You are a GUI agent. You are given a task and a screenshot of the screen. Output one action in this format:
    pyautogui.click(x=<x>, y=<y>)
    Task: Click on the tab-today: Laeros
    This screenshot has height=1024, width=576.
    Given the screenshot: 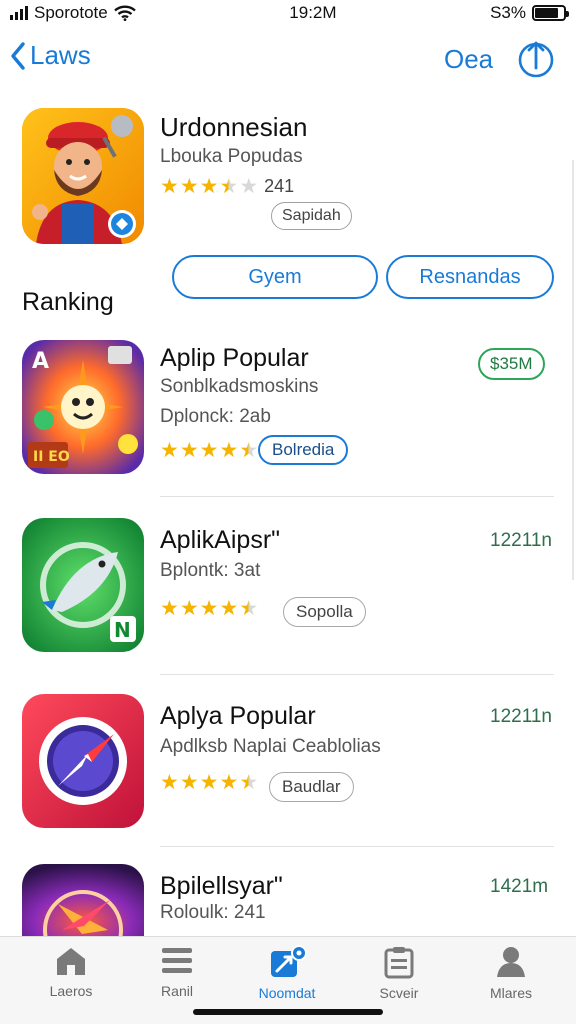 What is the action you would take?
    pyautogui.click(x=71, y=972)
    